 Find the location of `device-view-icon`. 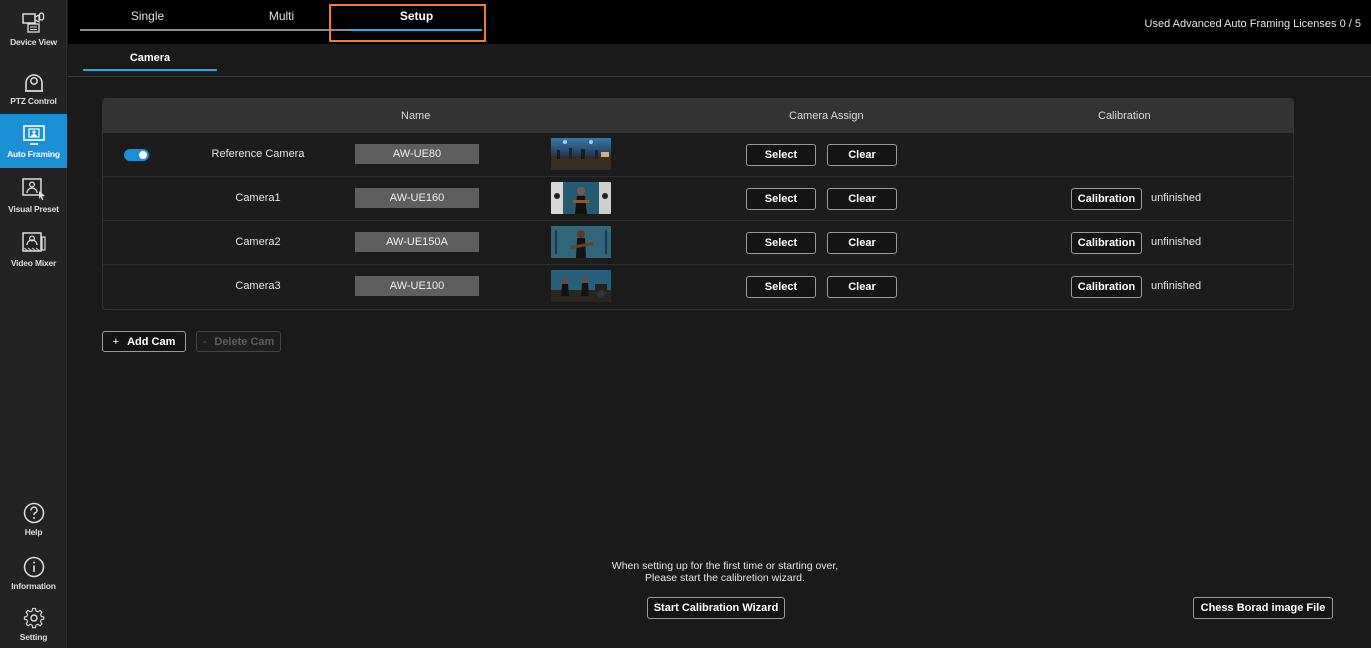

device-view-icon is located at coordinates (32, 22).